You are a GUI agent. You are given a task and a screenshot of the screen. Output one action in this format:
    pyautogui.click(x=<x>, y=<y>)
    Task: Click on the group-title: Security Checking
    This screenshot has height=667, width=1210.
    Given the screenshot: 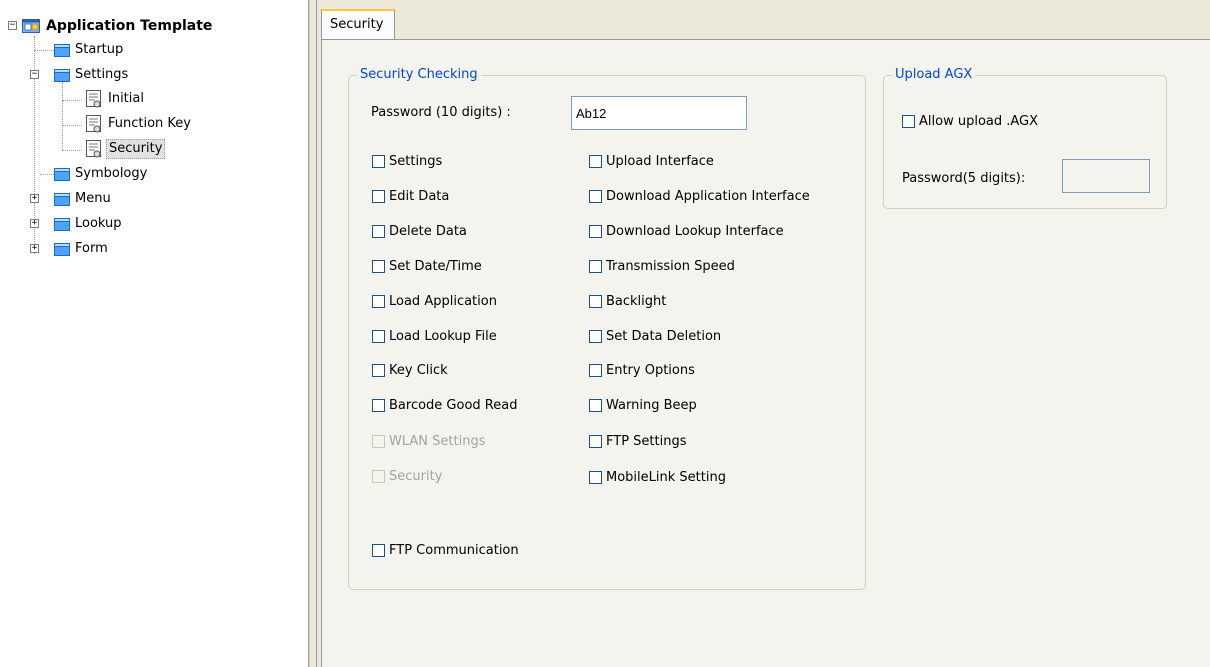 What is the action you would take?
    pyautogui.click(x=419, y=74)
    